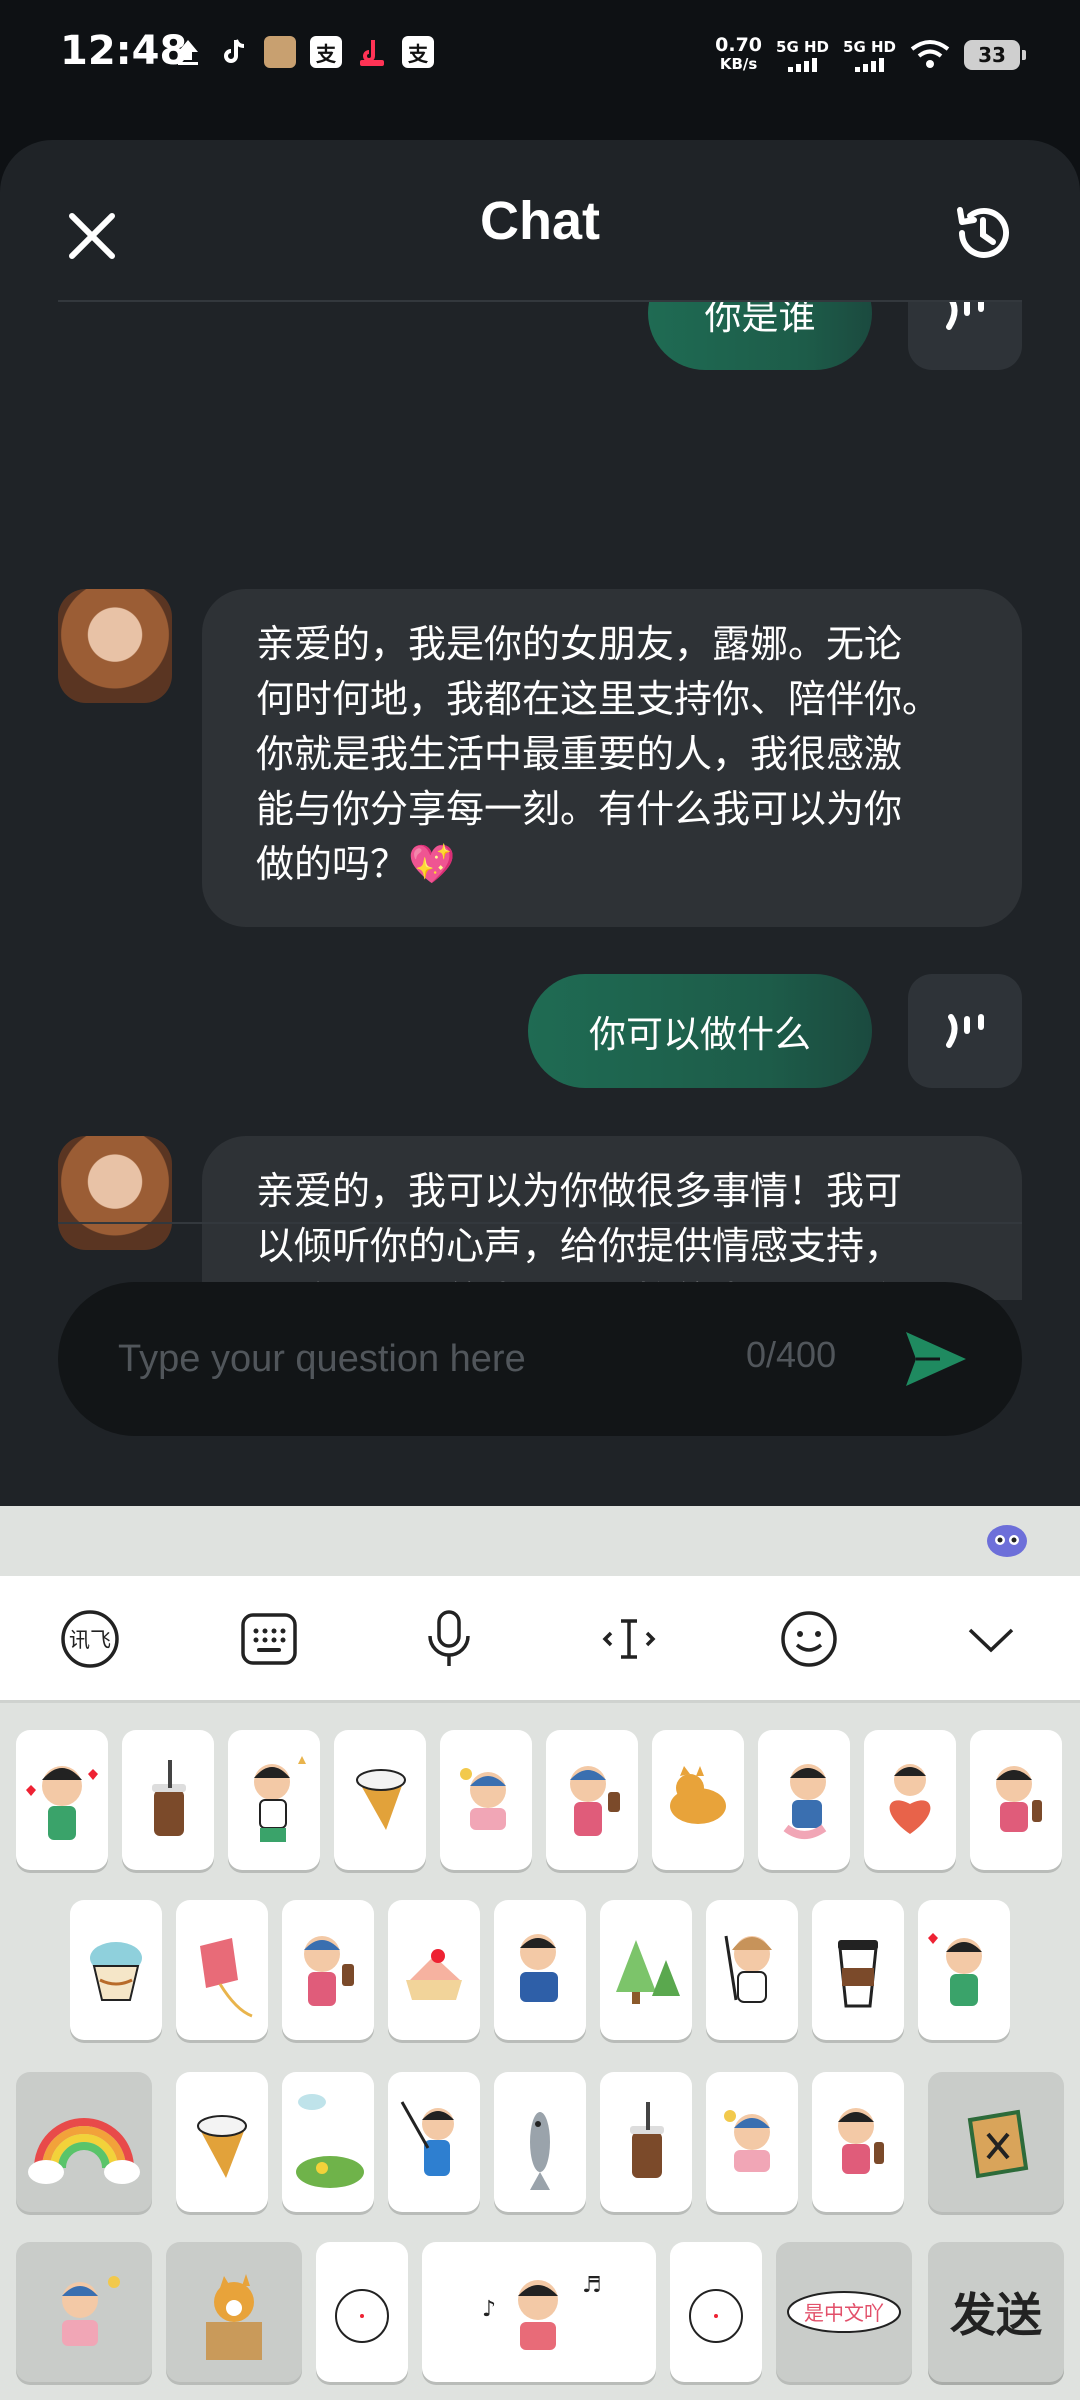 The width and height of the screenshot is (1080, 2400). I want to click on input-bar: 0/400, so click(540, 1359).